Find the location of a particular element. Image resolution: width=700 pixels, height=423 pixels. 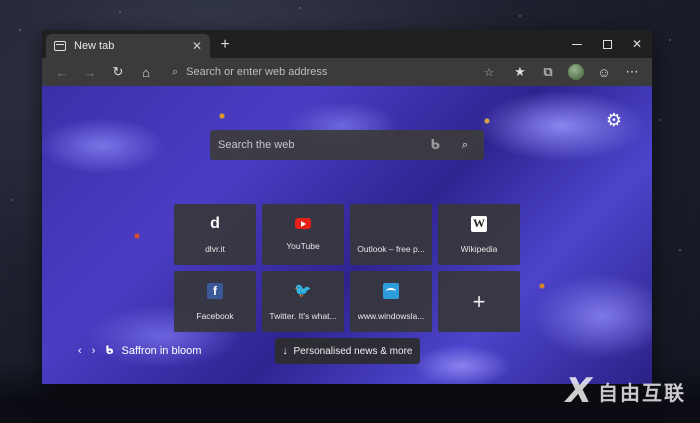

news-button-label: Personalised news & more is located at coordinates (353, 351).